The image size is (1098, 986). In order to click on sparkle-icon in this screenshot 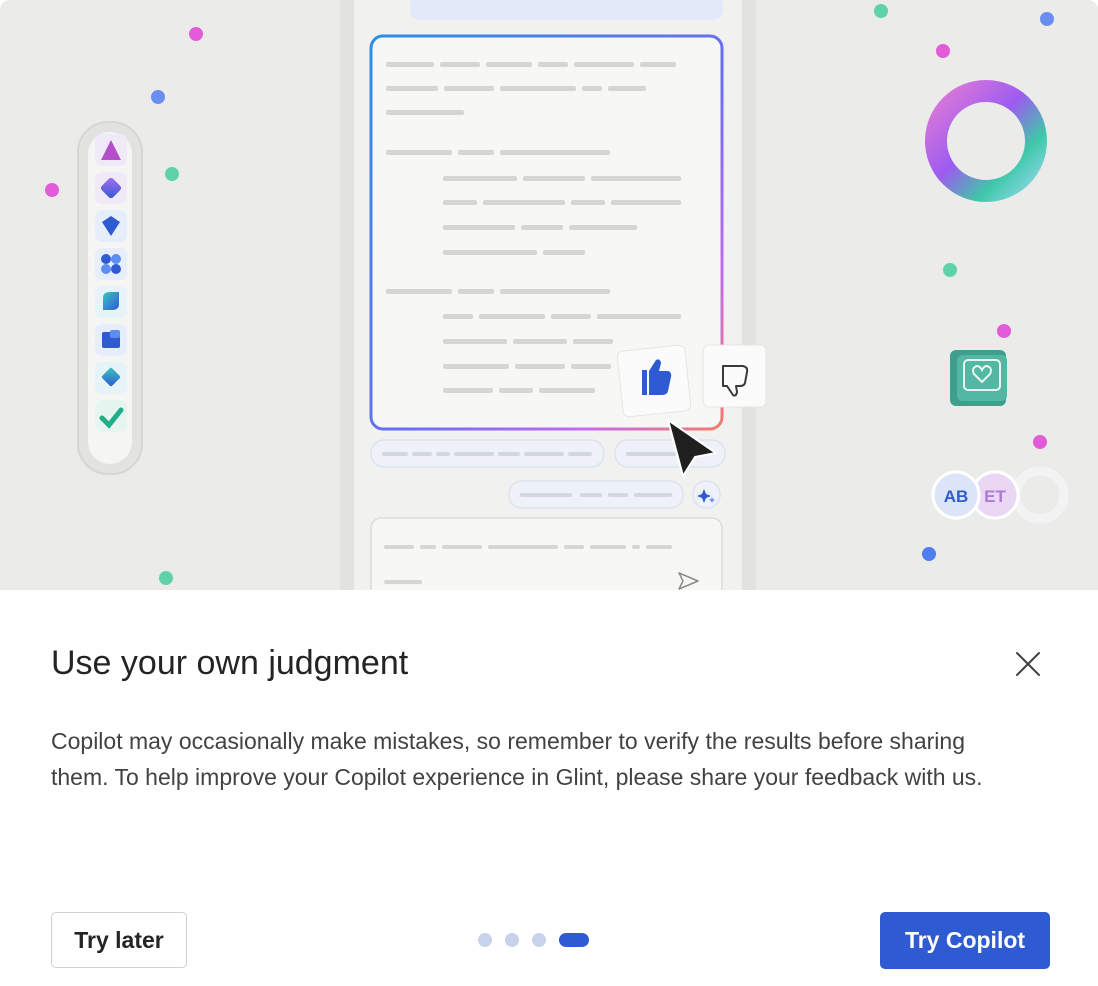, I will do `click(706, 494)`.